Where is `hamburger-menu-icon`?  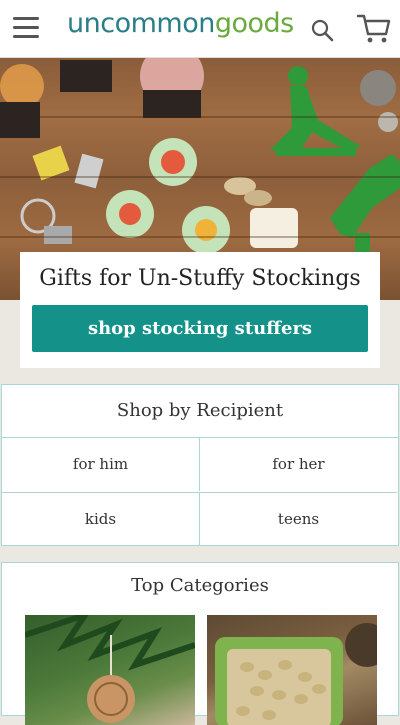 hamburger-menu-icon is located at coordinates (26, 28).